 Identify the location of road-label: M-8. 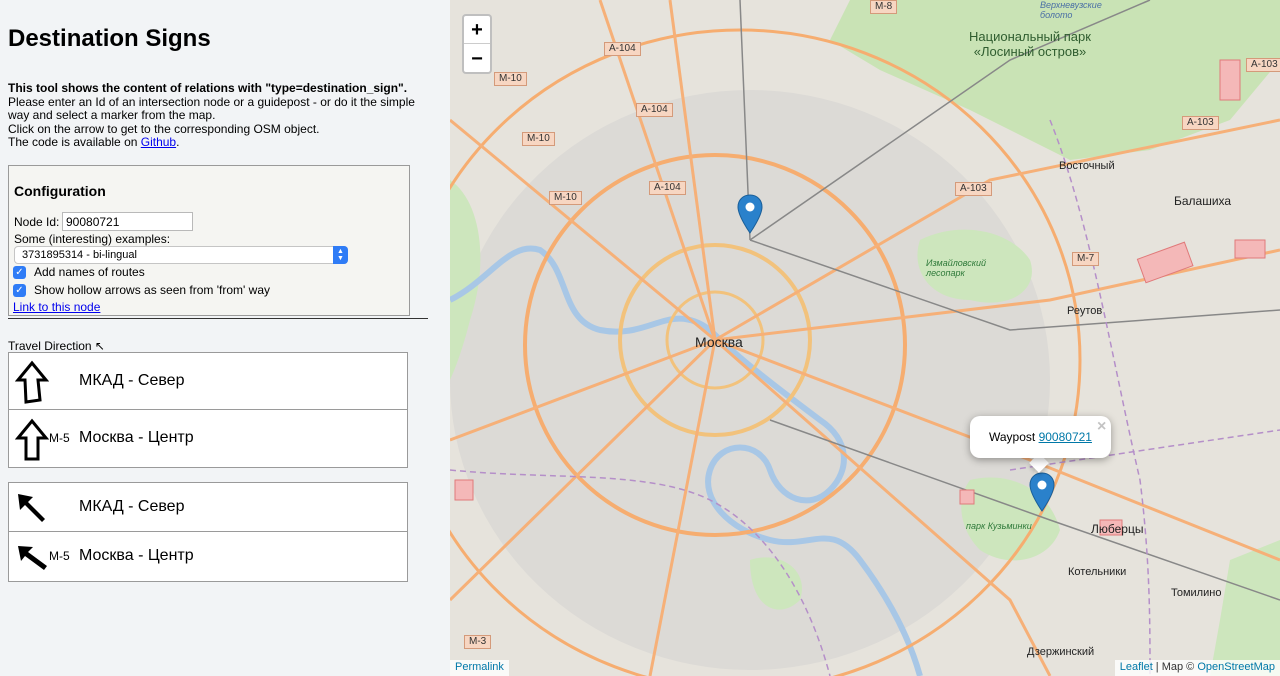
(884, 7).